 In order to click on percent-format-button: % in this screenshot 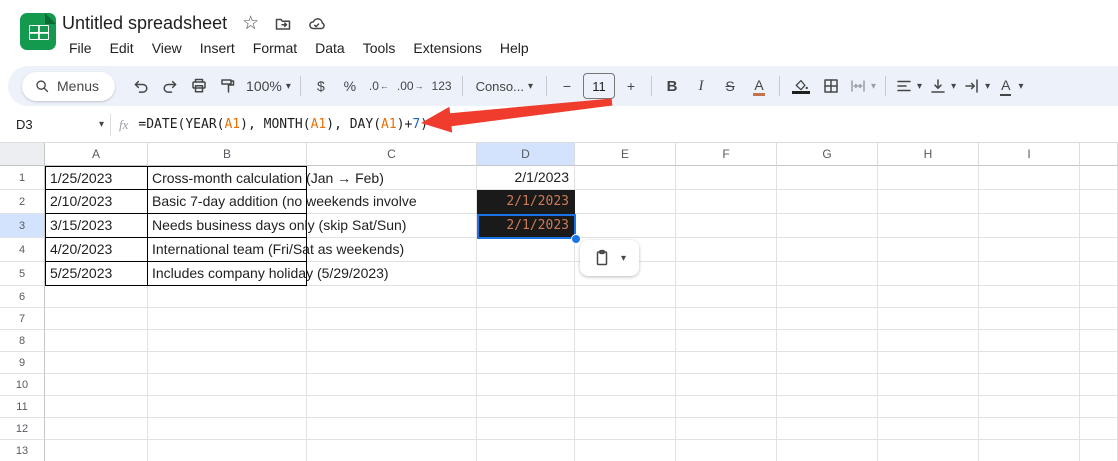, I will do `click(350, 86)`.